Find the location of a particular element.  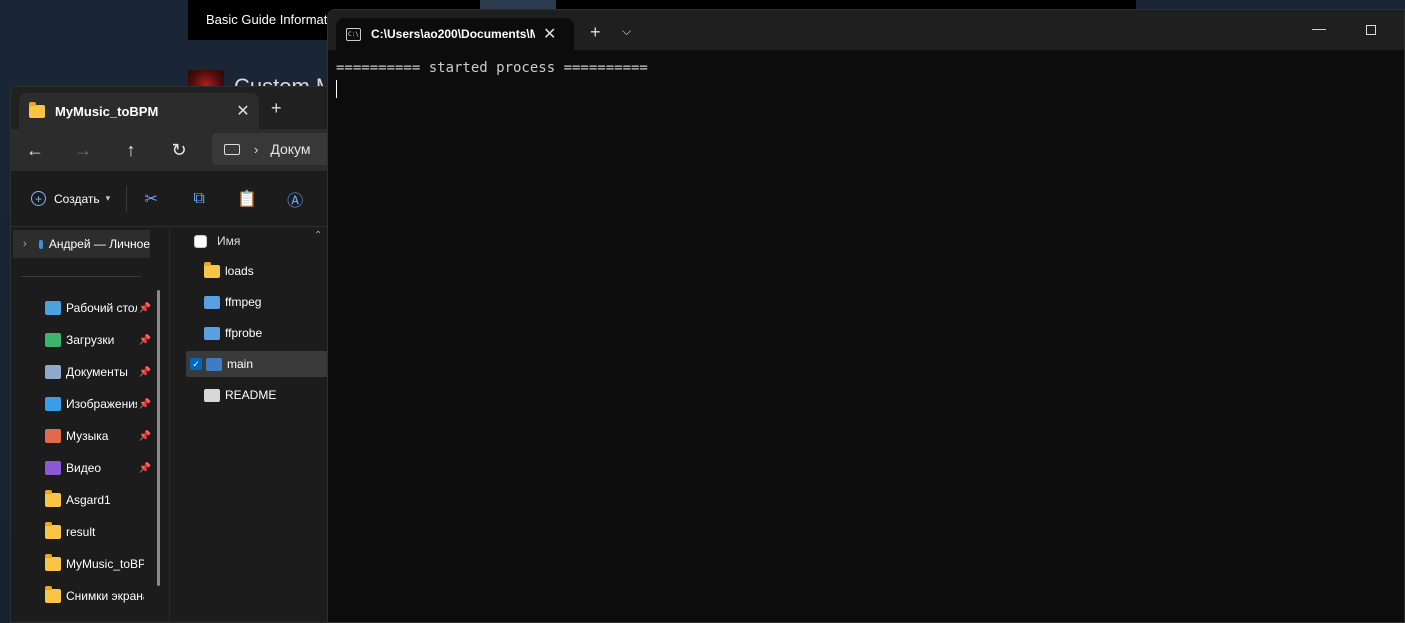

file-name: ffprobe is located at coordinates (244, 333).